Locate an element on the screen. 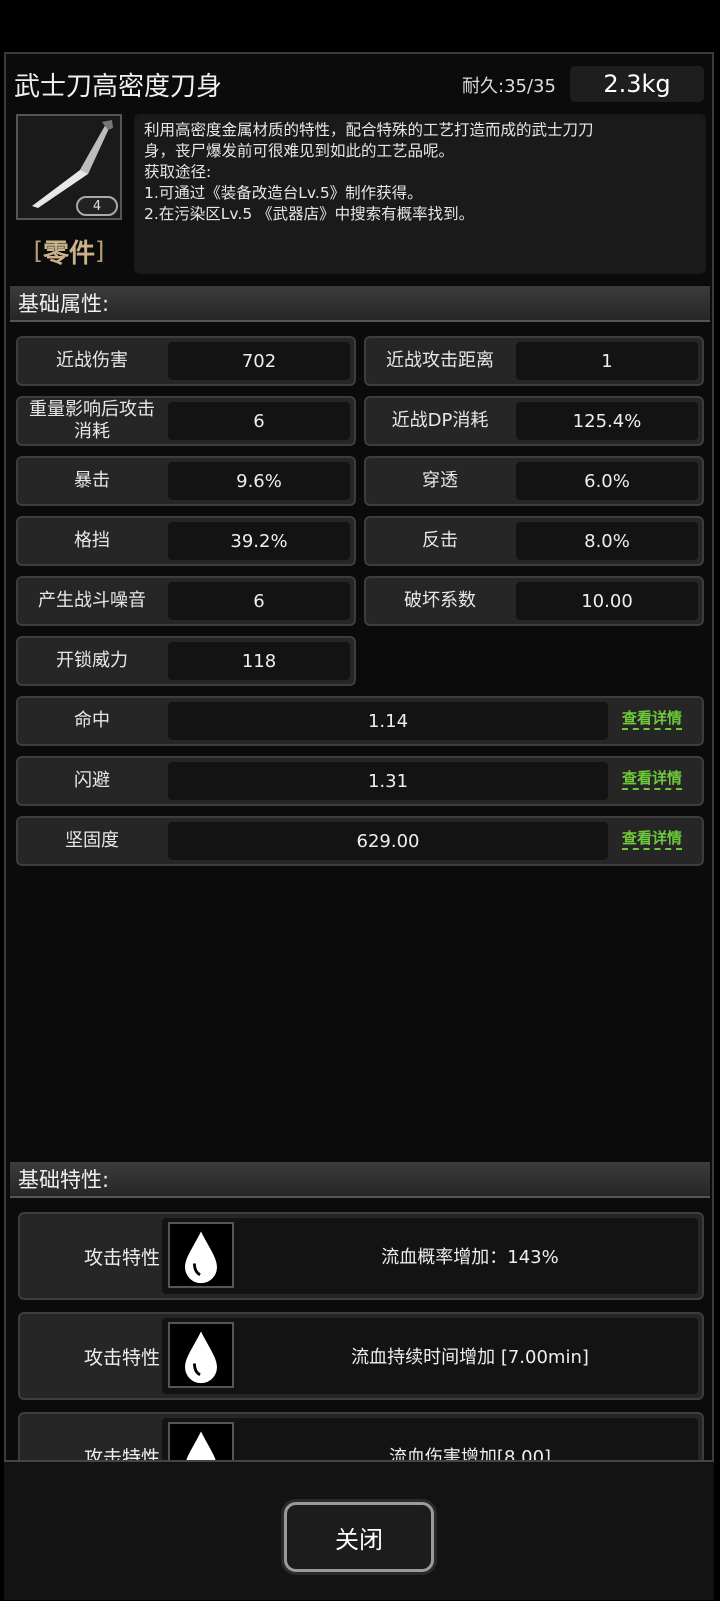 The height and width of the screenshot is (1601, 720). stat-value: 702 is located at coordinates (259, 361).